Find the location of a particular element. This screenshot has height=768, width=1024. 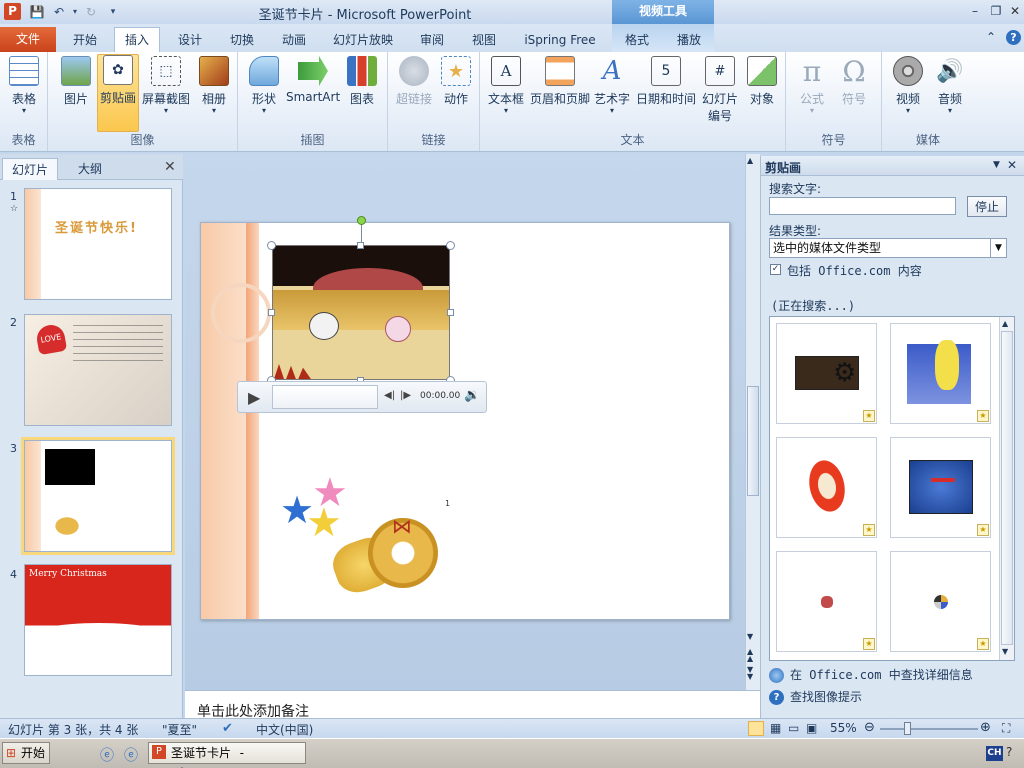

image-tips-link: ? 查找图像提示 is located at coordinates (815, 696).